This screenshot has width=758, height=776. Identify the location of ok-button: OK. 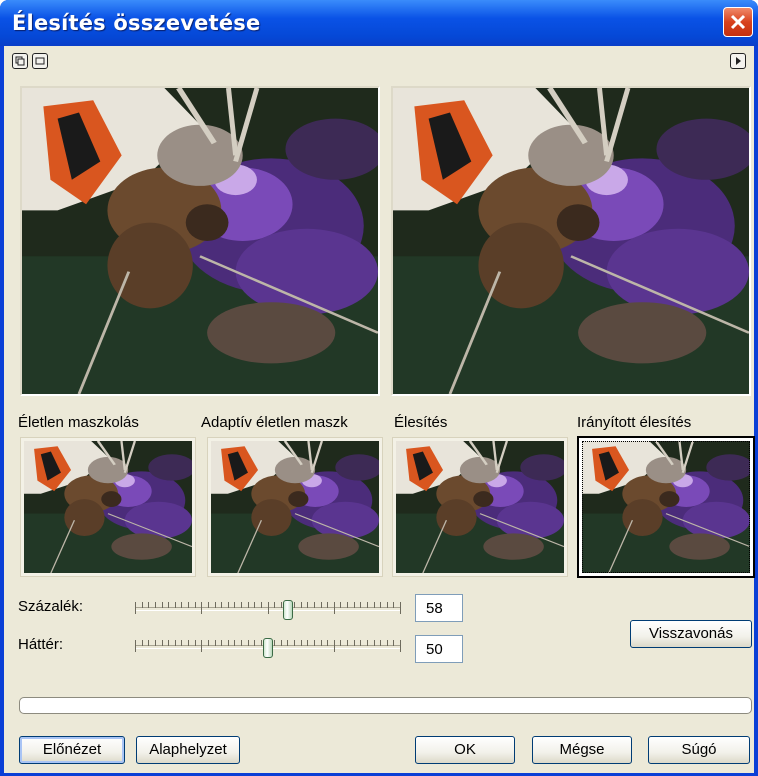
(465, 750).